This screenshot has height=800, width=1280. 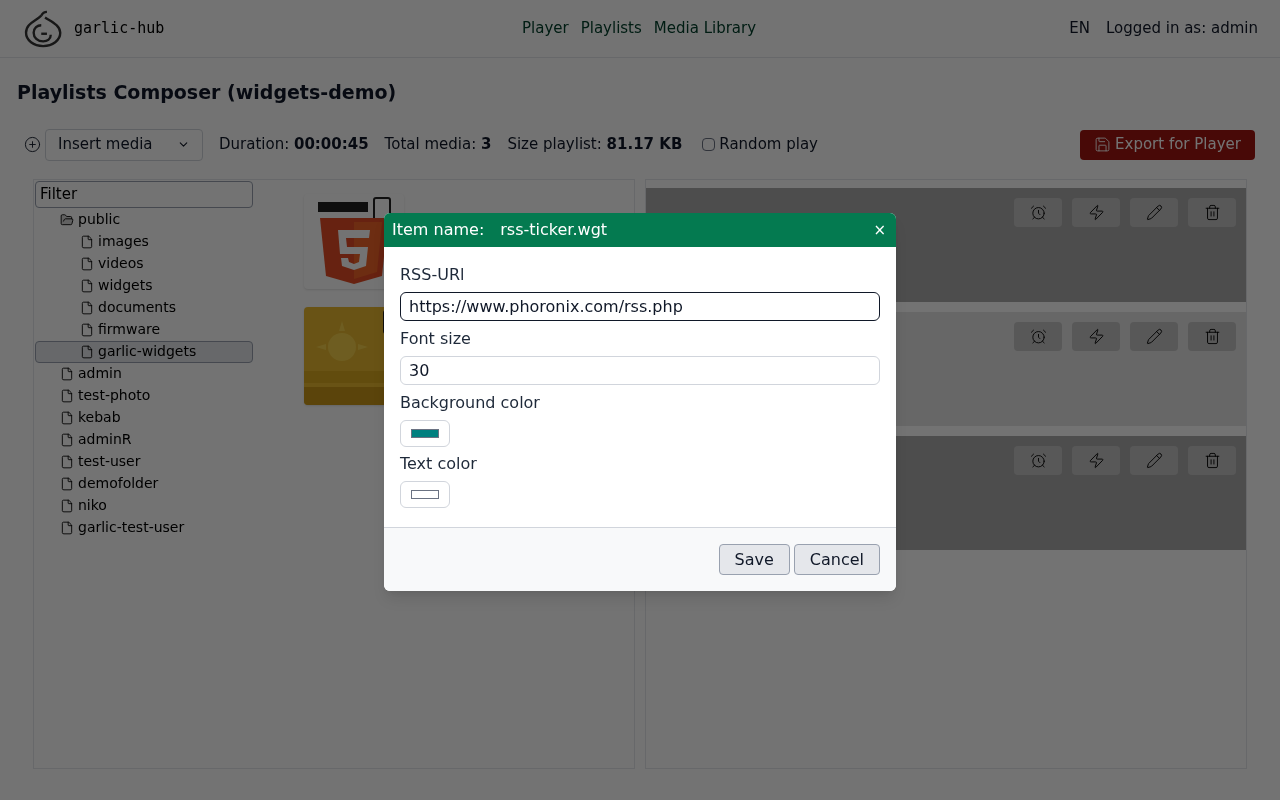 What do you see at coordinates (144, 505) in the screenshot?
I see `tree-item: niko` at bounding box center [144, 505].